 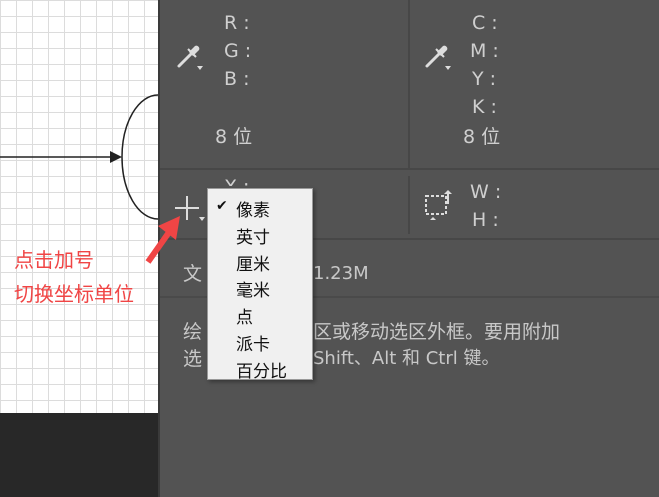 What do you see at coordinates (79, 455) in the screenshot?
I see `canvas-dark-area` at bounding box center [79, 455].